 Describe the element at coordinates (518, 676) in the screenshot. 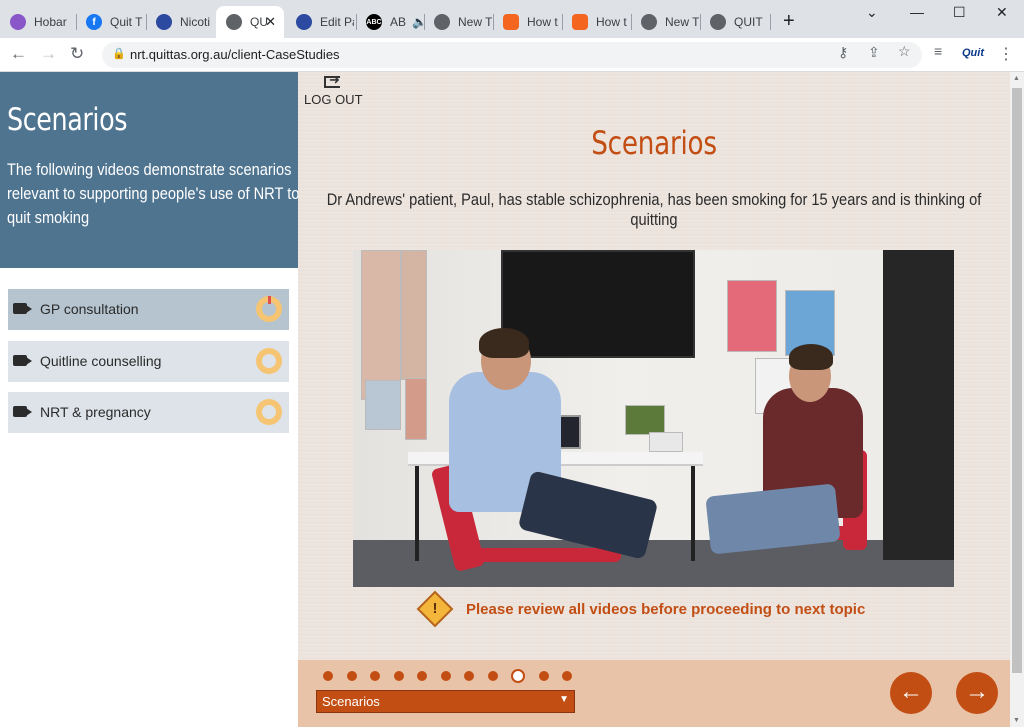

I see `page-dot-current` at that location.